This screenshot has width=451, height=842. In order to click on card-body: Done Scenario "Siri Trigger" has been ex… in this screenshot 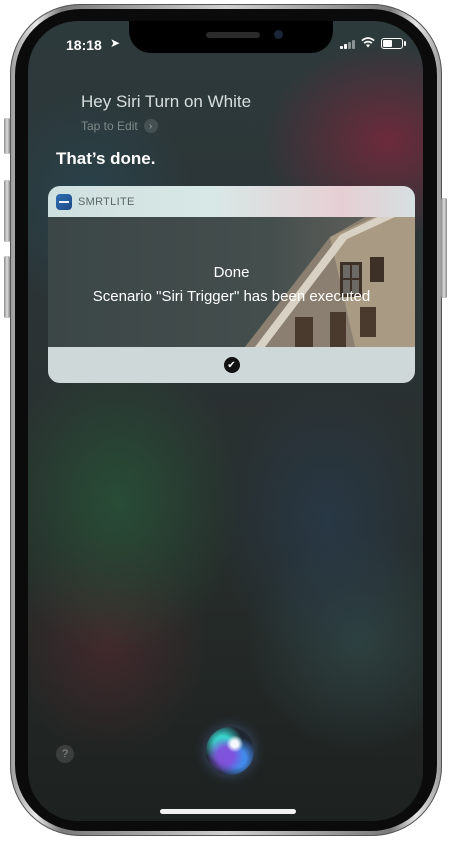, I will do `click(231, 282)`.